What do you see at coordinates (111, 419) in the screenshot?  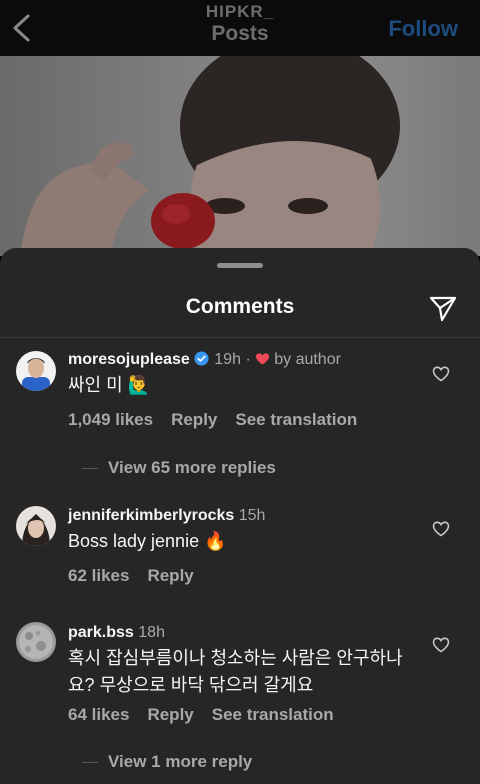 I see `like-count: 1,049 likes` at bounding box center [111, 419].